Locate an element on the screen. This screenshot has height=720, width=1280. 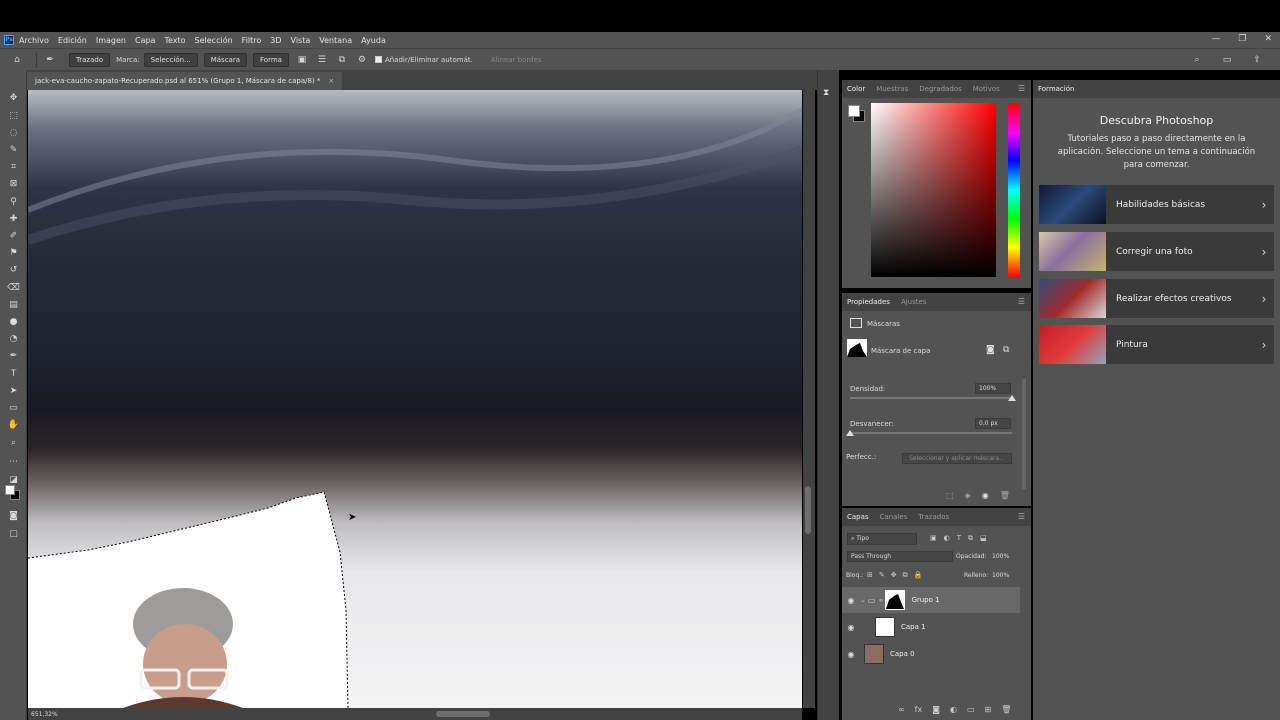
settings-gear-icon: ⚙ is located at coordinates (362, 60).